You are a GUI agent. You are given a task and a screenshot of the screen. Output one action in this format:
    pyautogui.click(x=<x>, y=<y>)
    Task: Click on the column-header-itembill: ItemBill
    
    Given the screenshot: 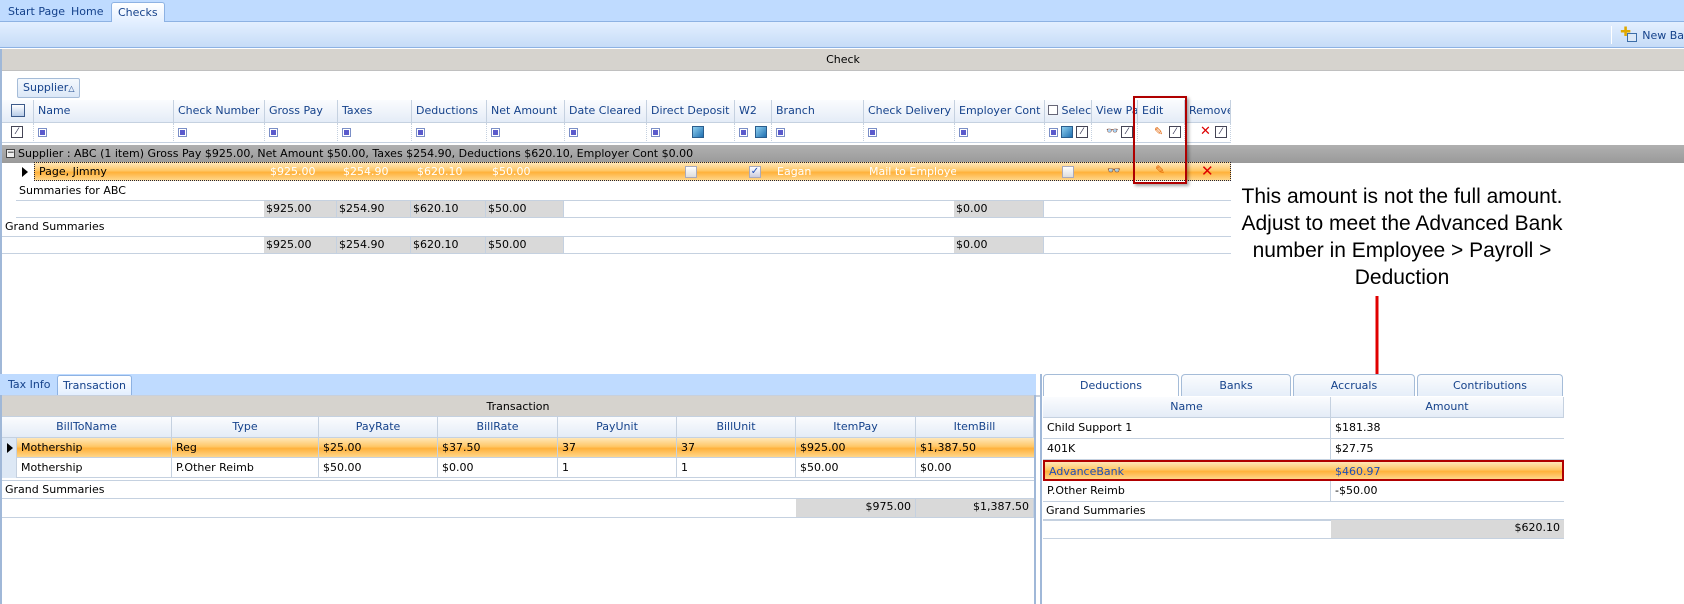 What is the action you would take?
    pyautogui.click(x=975, y=427)
    